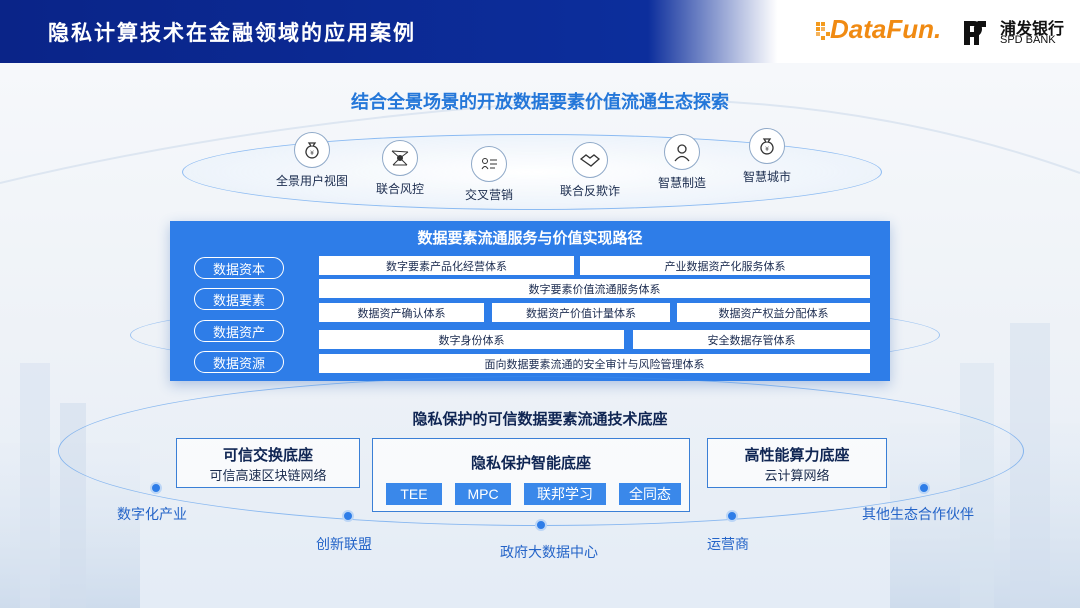 The image size is (1080, 608). I want to click on trusted-exchange-sub: 可信高速区块链网络, so click(268, 476).